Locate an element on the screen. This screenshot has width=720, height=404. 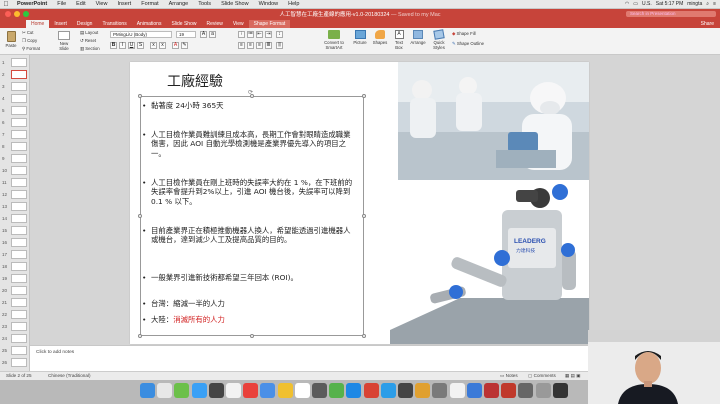
input-source: U.S. is located at coordinates (647, 4).